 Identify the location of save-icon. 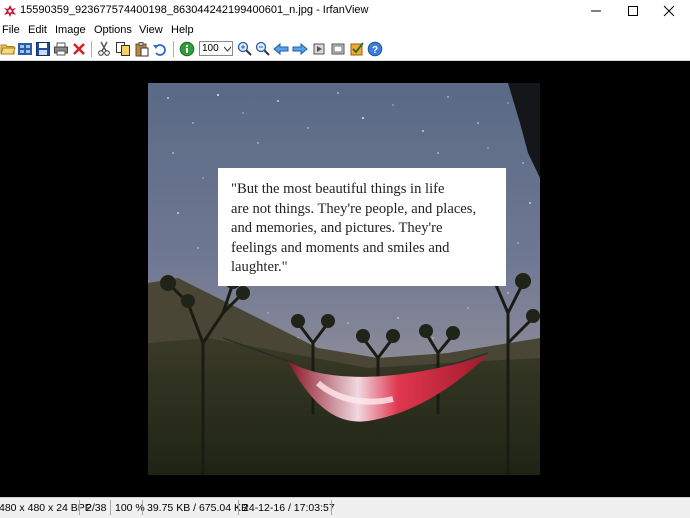
(43, 49).